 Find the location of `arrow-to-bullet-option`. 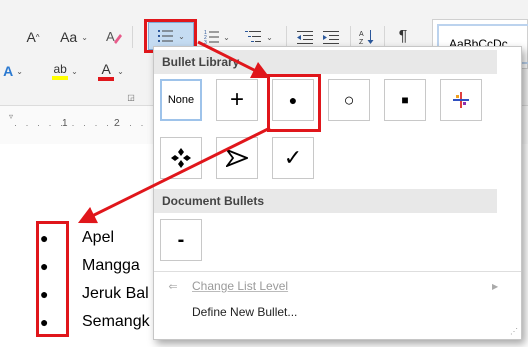

arrow-to-bullet-option is located at coordinates (234, 59).